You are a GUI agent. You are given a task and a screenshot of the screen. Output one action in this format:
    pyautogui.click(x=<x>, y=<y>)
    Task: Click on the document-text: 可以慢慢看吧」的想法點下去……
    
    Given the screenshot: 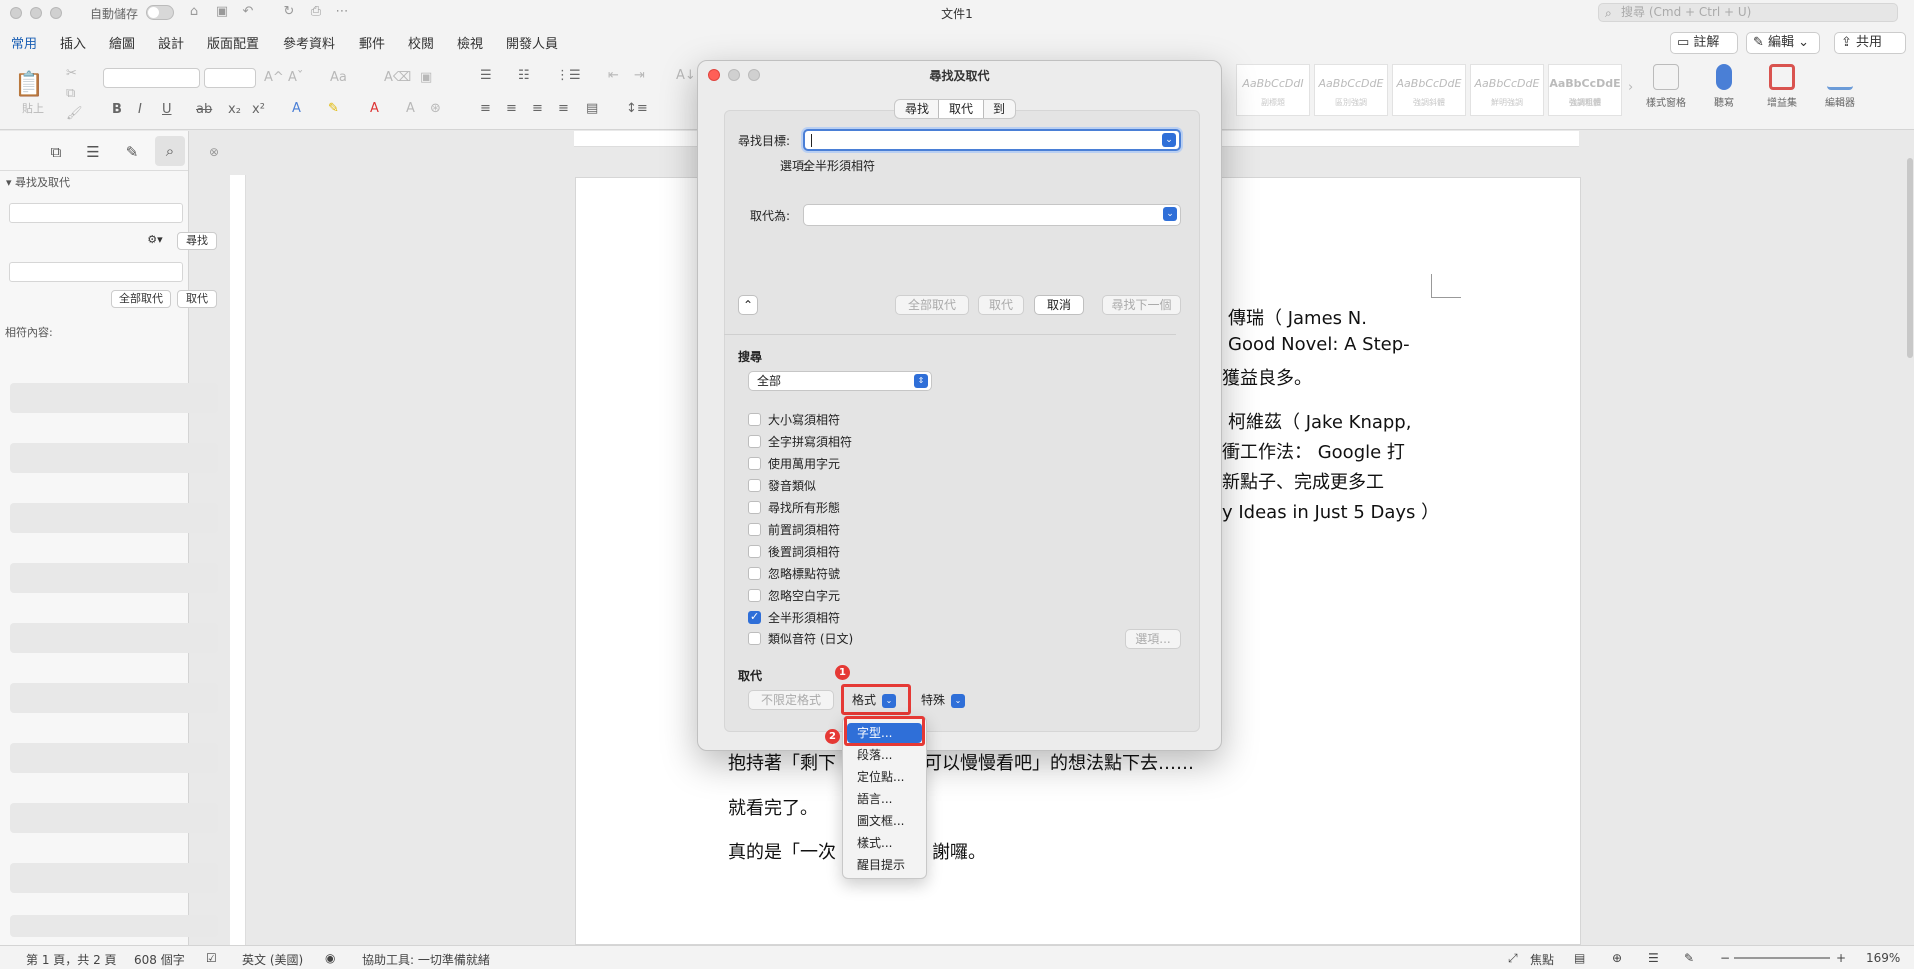 What is the action you would take?
    pyautogui.click(x=1059, y=762)
    